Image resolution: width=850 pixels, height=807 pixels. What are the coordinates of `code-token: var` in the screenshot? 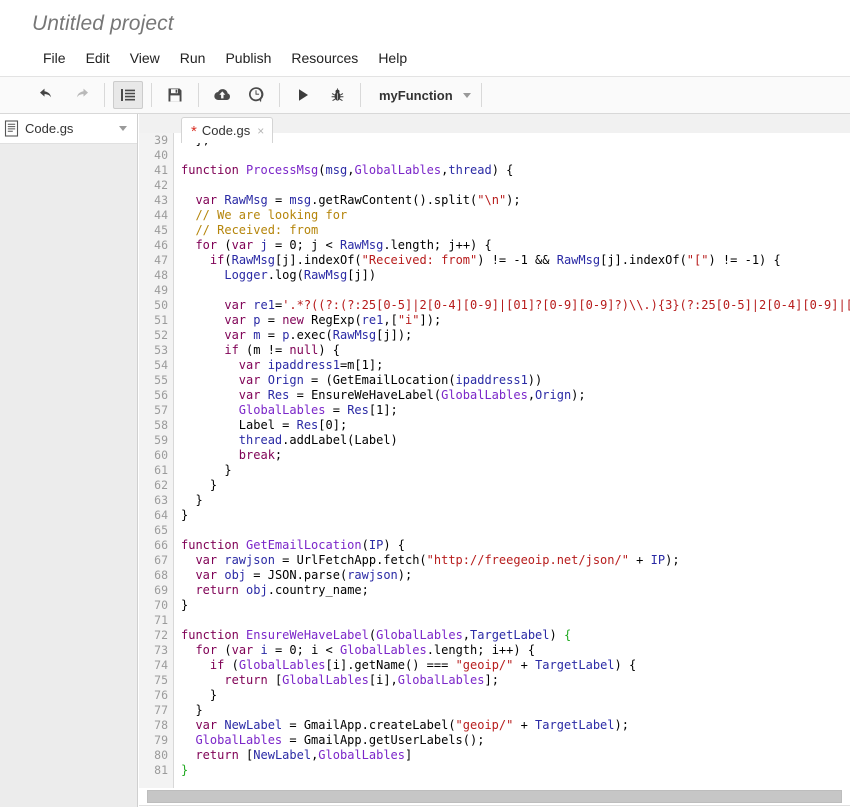 It's located at (246, 245).